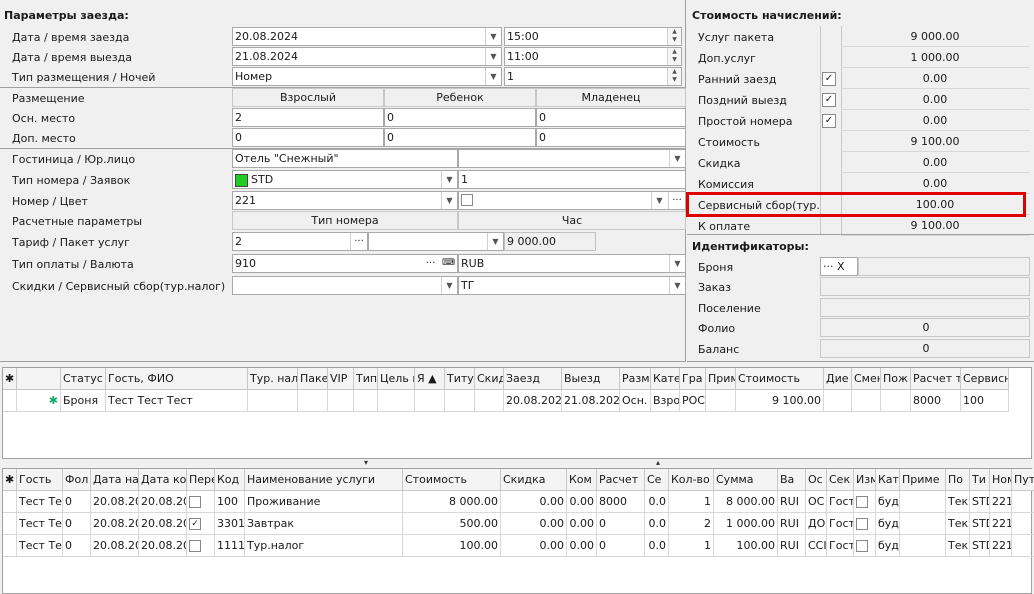 This screenshot has width=1034, height=594. I want to click on guests-col-header: Паке, so click(313, 379).